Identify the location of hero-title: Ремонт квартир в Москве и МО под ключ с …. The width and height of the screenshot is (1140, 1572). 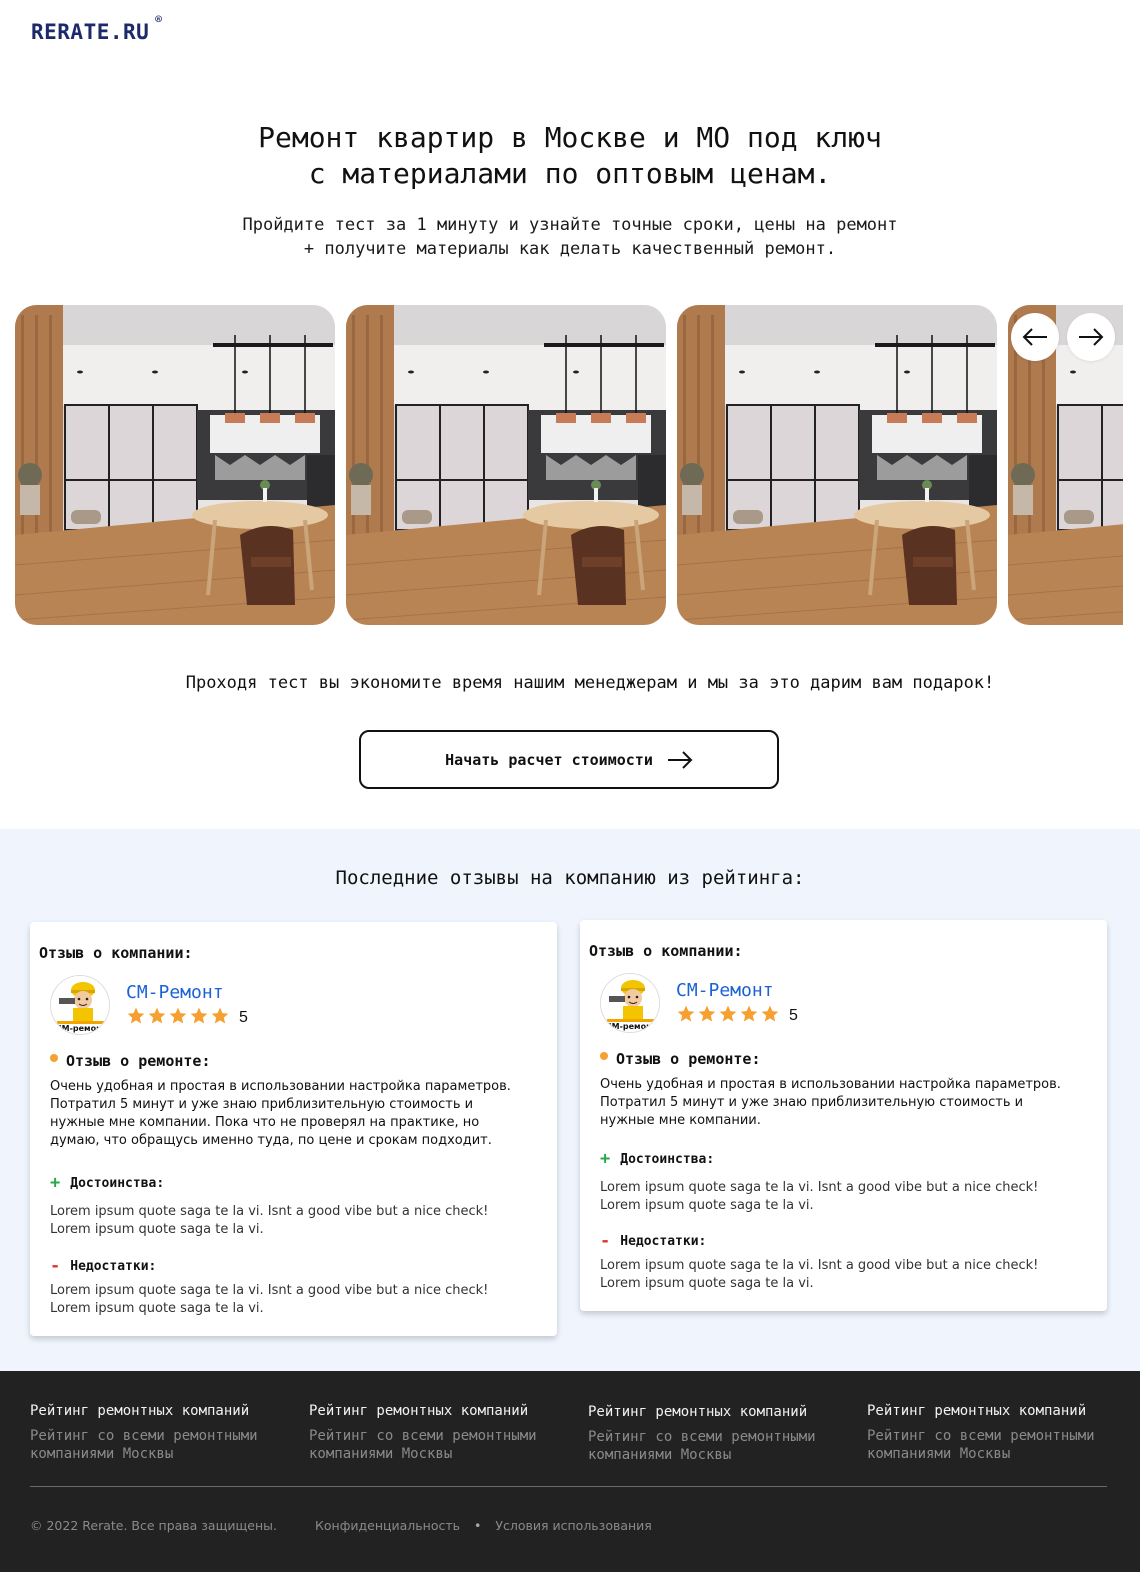
(570, 156).